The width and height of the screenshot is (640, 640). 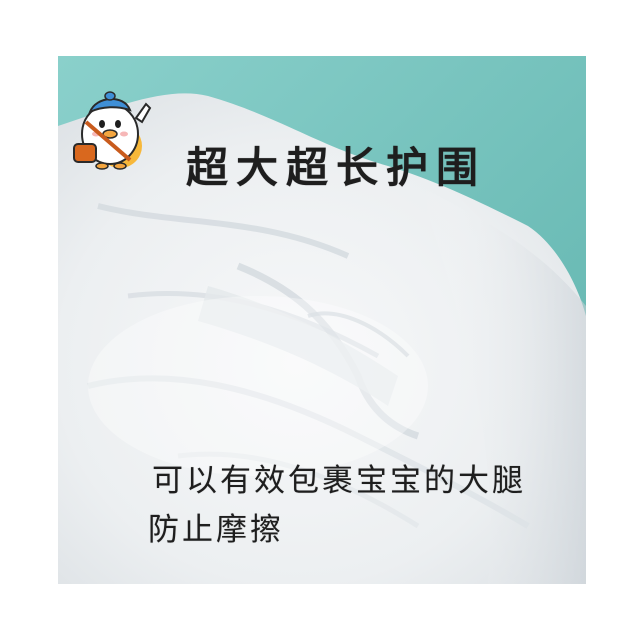 What do you see at coordinates (216, 530) in the screenshot?
I see `caption-body-line-2: 防止摩擦` at bounding box center [216, 530].